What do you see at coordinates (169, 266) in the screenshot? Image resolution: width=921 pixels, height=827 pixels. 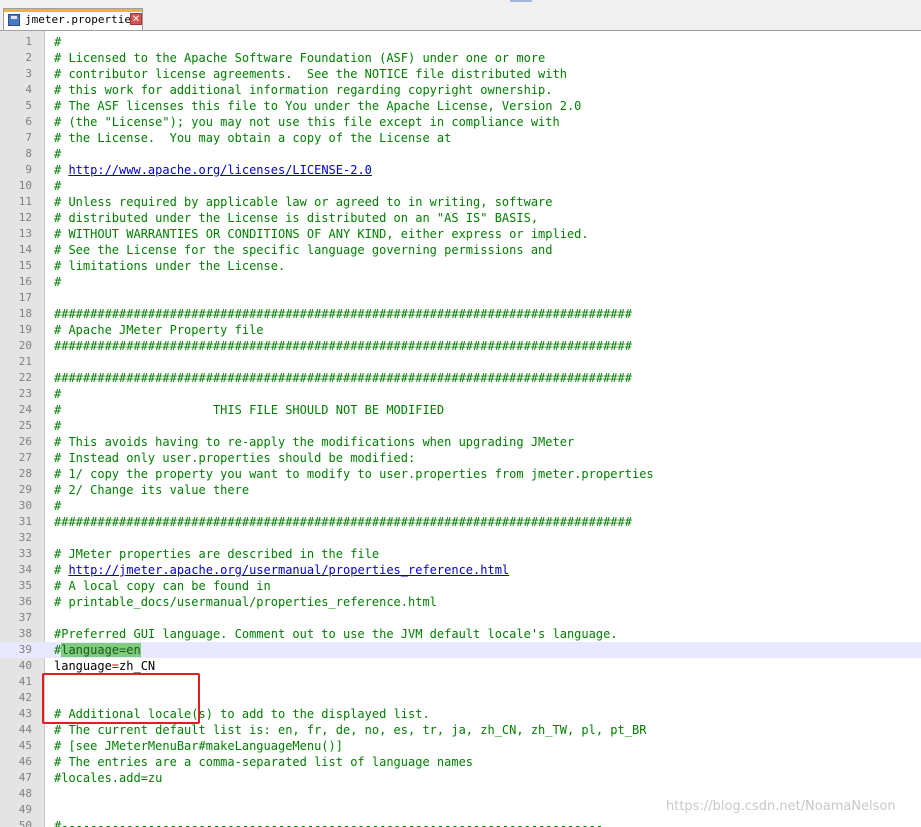 I see `line-text: # limitations under the License.` at bounding box center [169, 266].